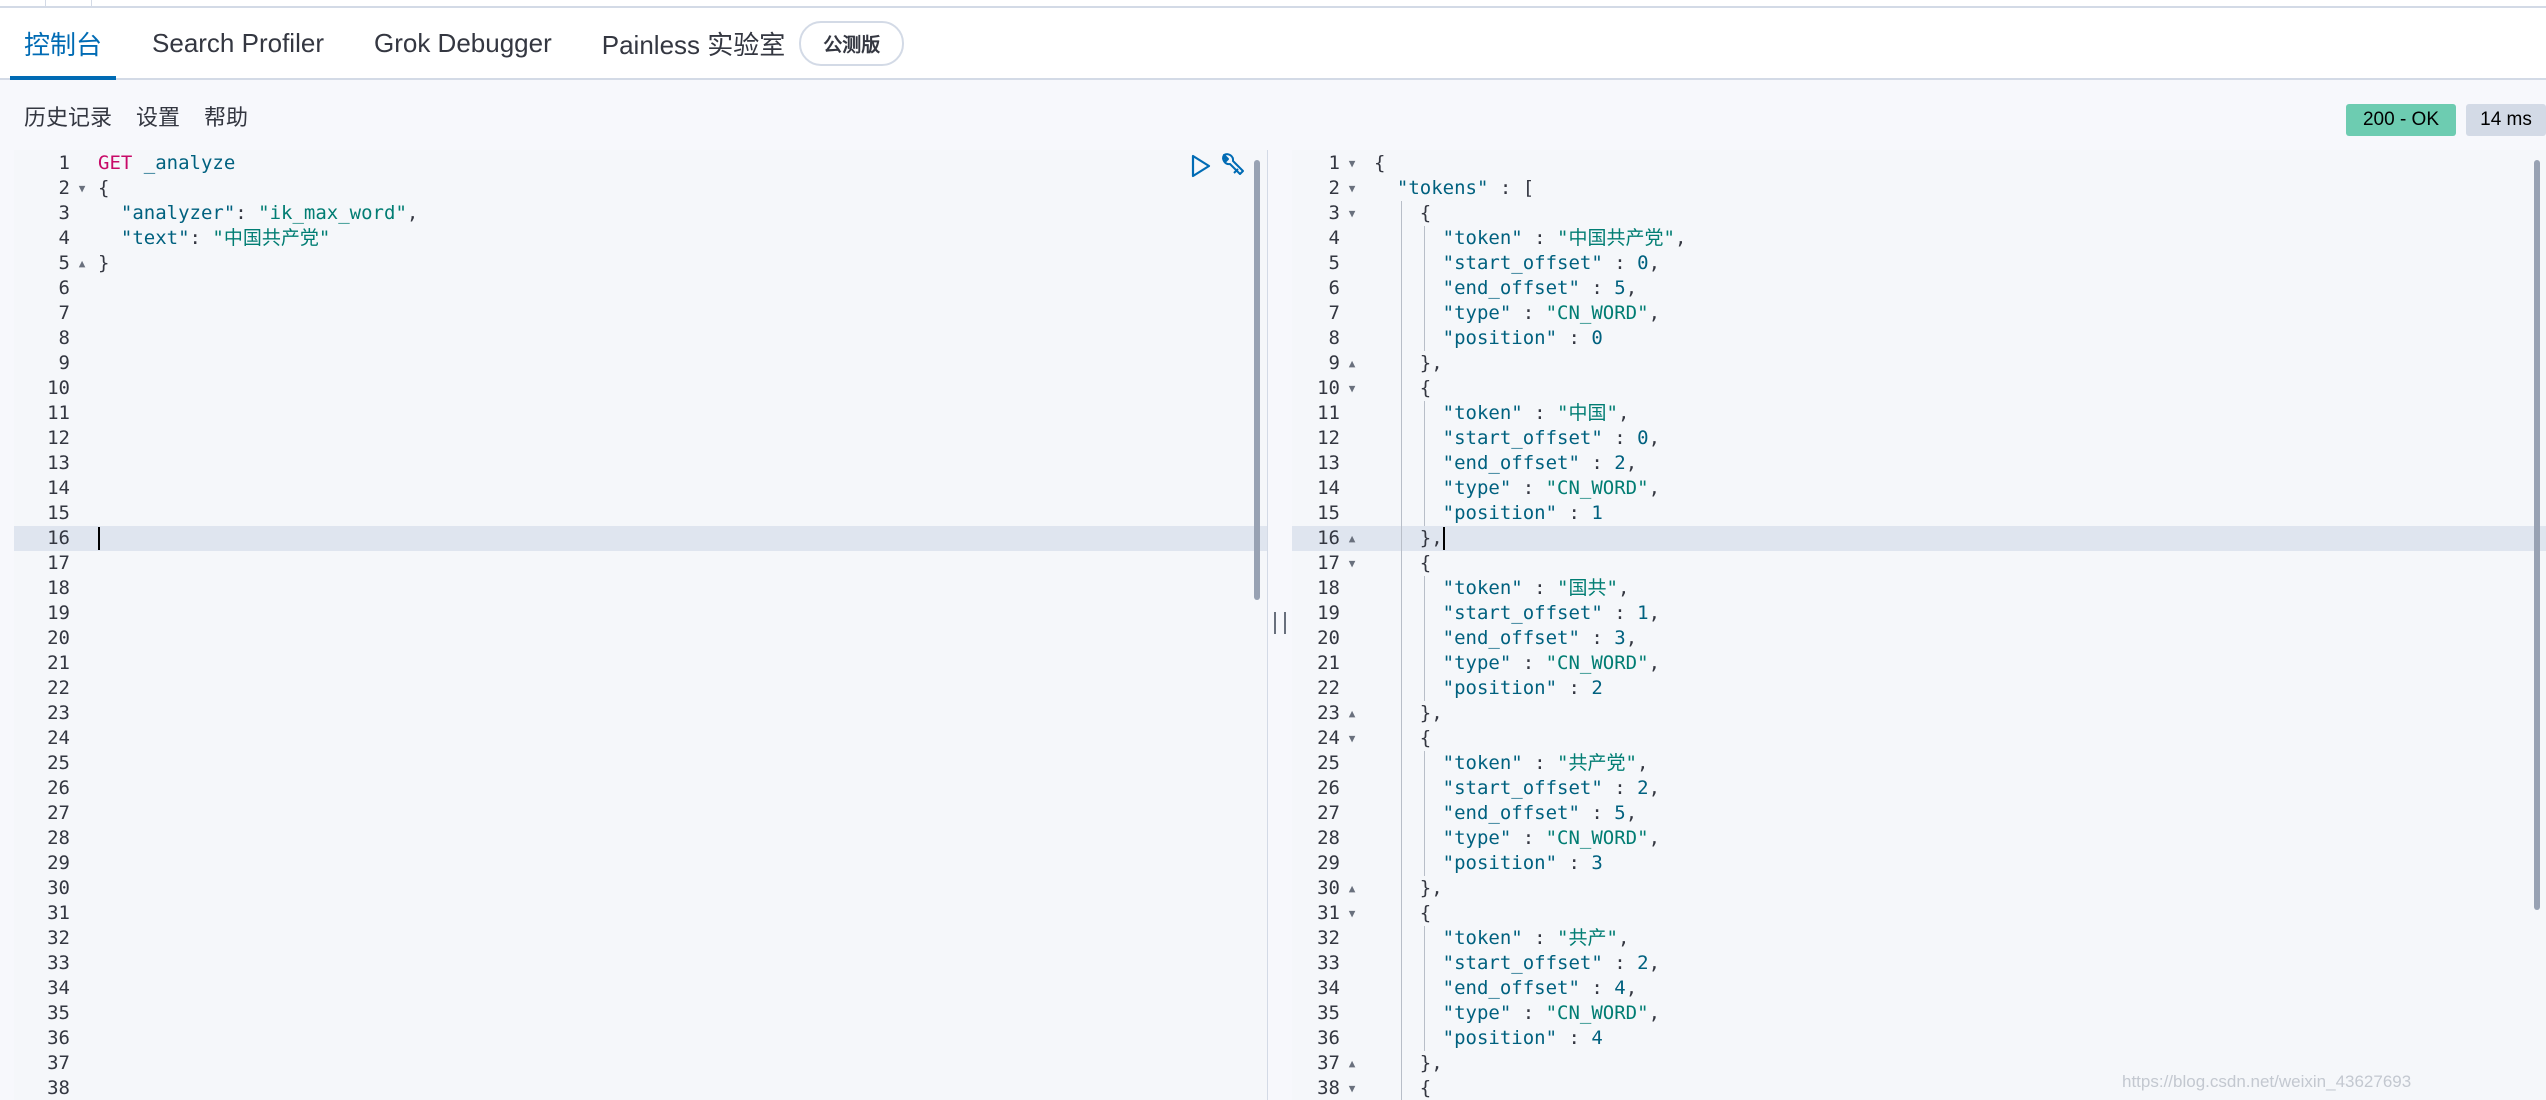 The width and height of the screenshot is (2546, 1100). I want to click on request-line: 6, so click(640, 288).